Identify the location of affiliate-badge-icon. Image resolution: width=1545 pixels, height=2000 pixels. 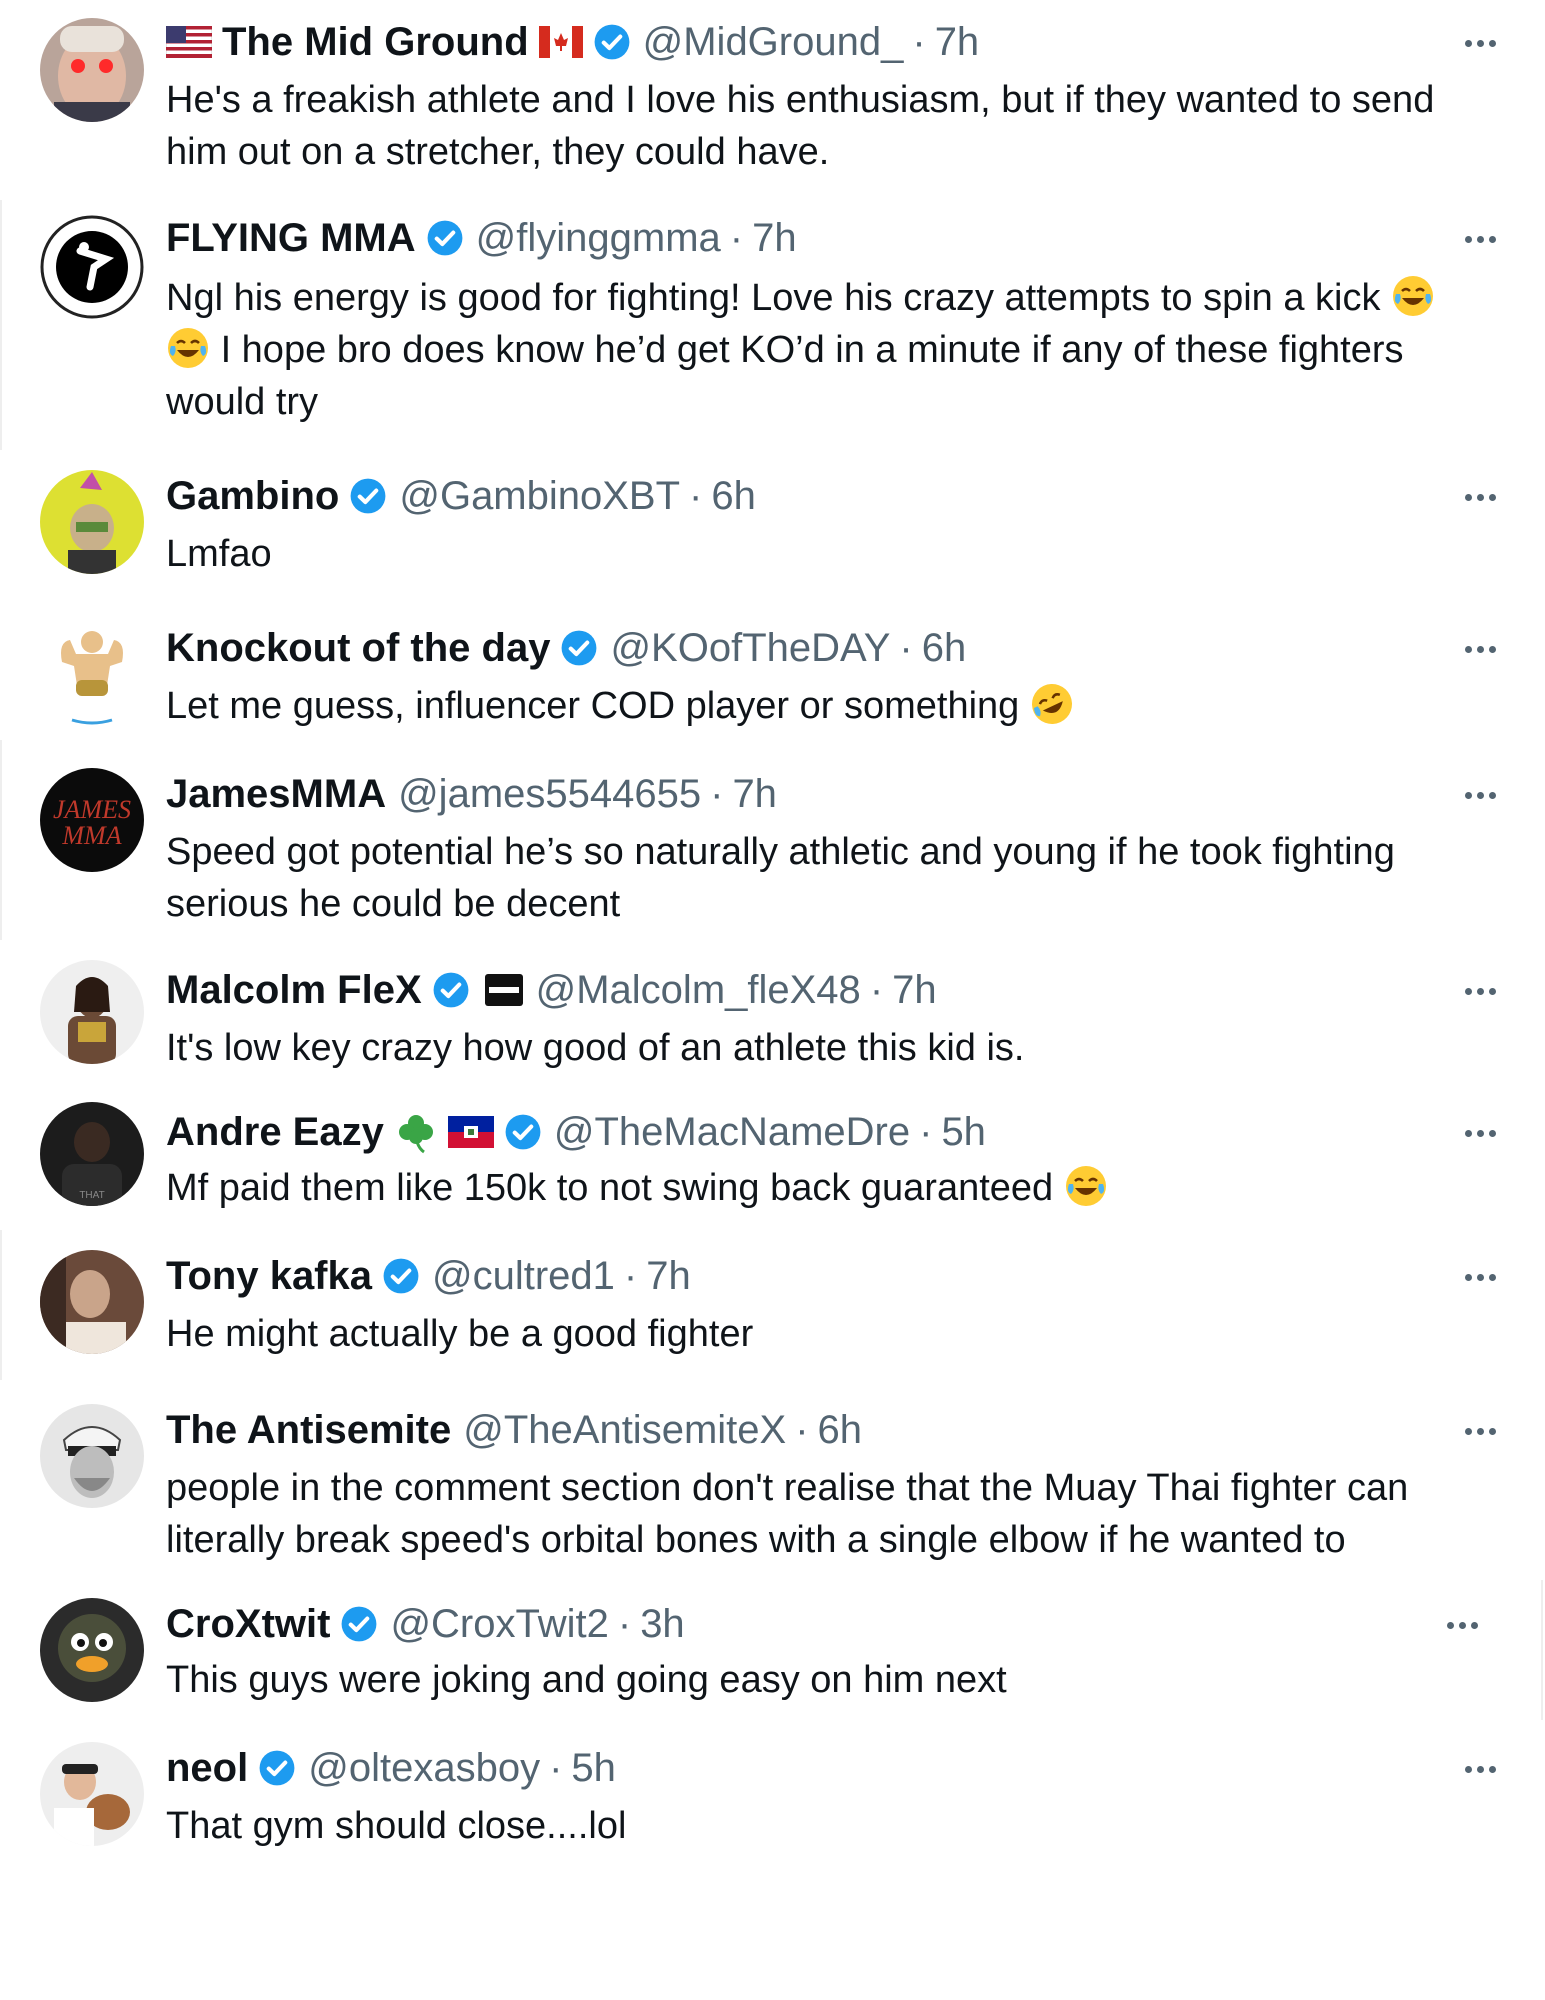
(504, 990).